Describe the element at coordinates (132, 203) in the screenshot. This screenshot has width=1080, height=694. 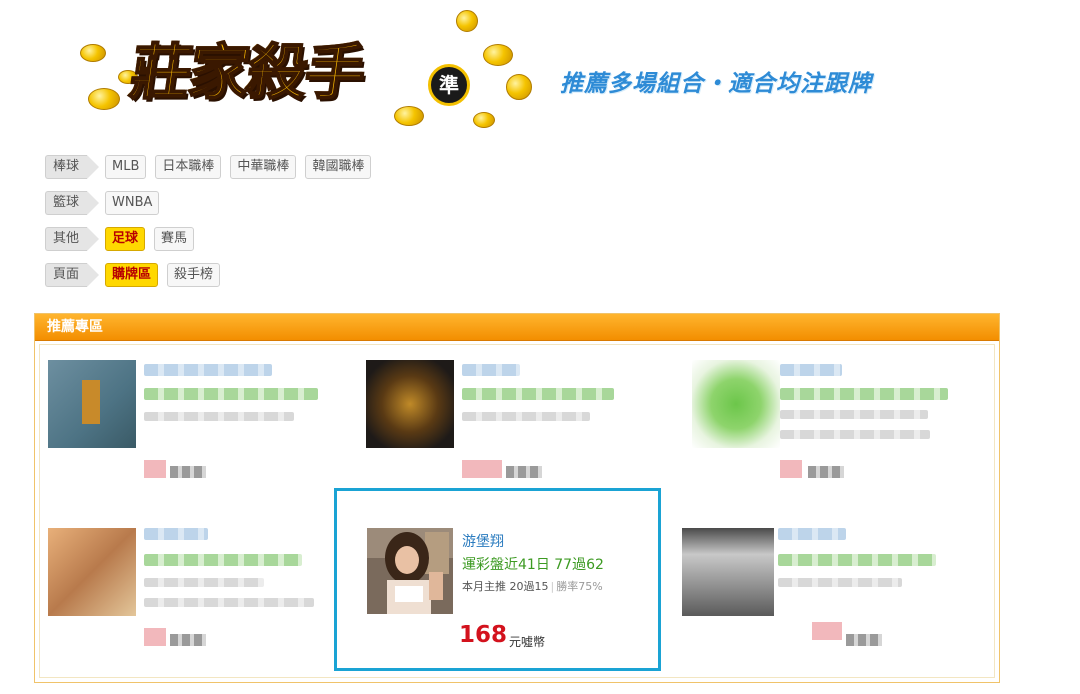
I see `tag-wnba: WNBA` at that location.